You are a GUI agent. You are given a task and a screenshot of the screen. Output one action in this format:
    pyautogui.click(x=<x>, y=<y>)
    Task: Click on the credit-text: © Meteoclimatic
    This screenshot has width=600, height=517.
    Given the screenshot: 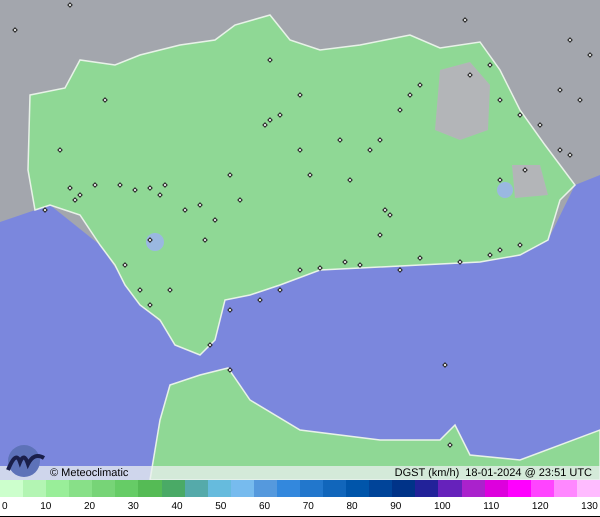 What is the action you would take?
    pyautogui.click(x=89, y=473)
    